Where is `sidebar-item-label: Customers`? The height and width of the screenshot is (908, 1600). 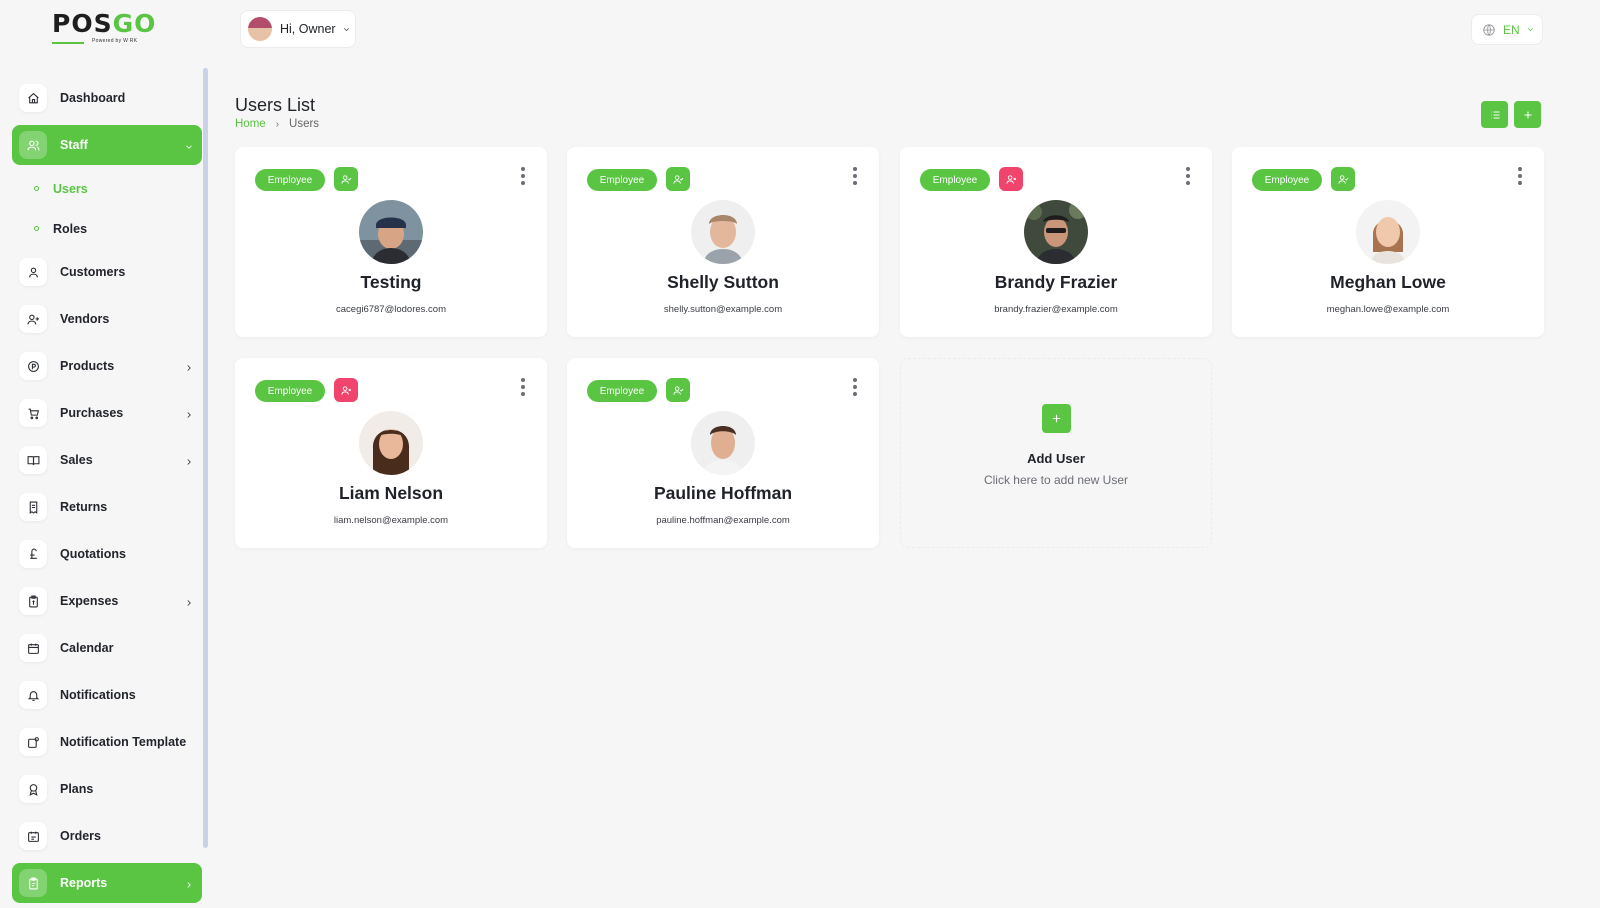 sidebar-item-label: Customers is located at coordinates (93, 272).